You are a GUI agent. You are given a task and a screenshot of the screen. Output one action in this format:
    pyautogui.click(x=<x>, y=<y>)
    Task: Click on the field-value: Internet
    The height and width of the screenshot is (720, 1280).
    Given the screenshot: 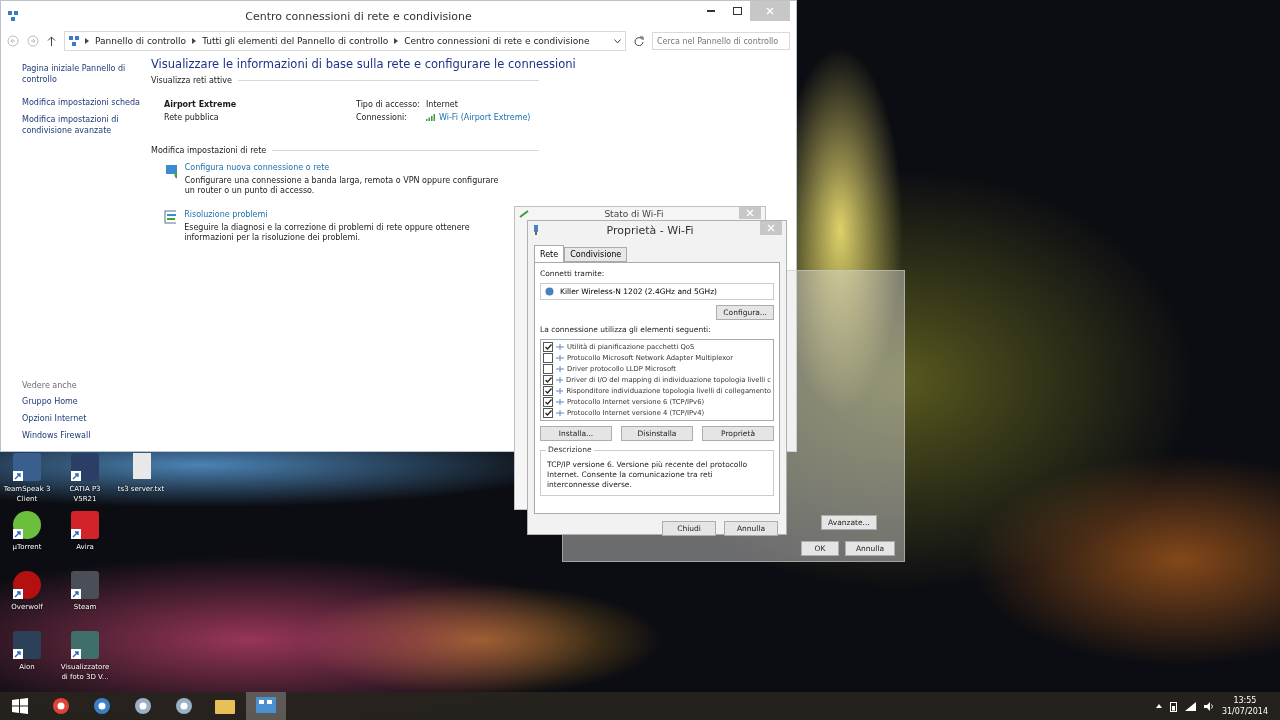 What is the action you would take?
    pyautogui.click(x=442, y=104)
    